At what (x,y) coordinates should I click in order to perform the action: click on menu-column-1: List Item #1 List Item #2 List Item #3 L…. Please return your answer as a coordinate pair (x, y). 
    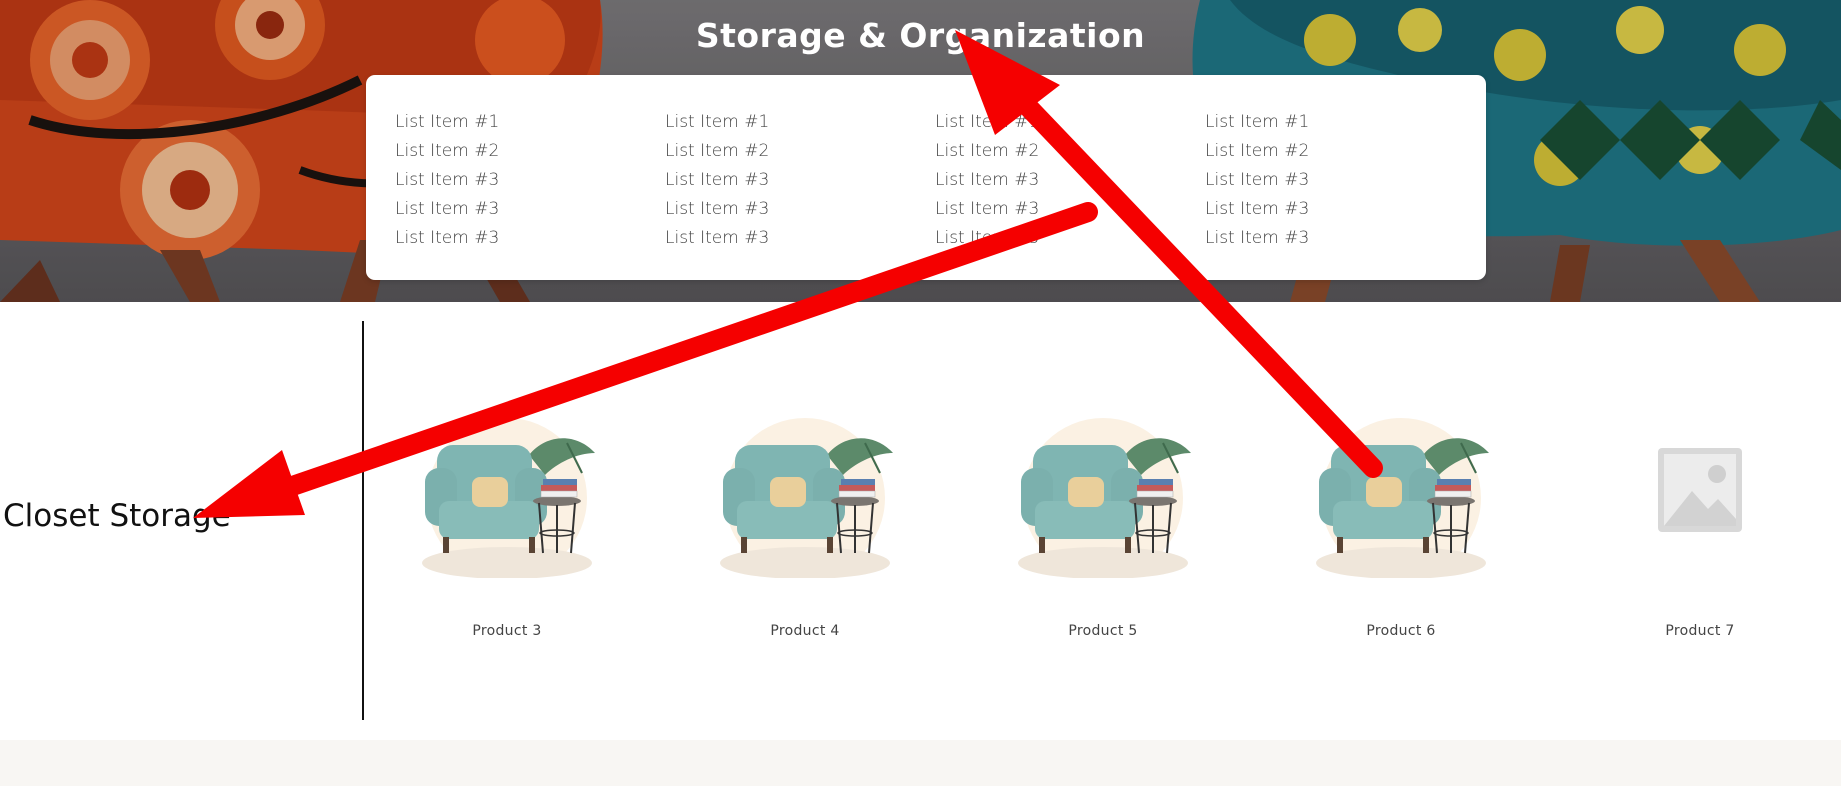
    Looking at the image, I should click on (515, 180).